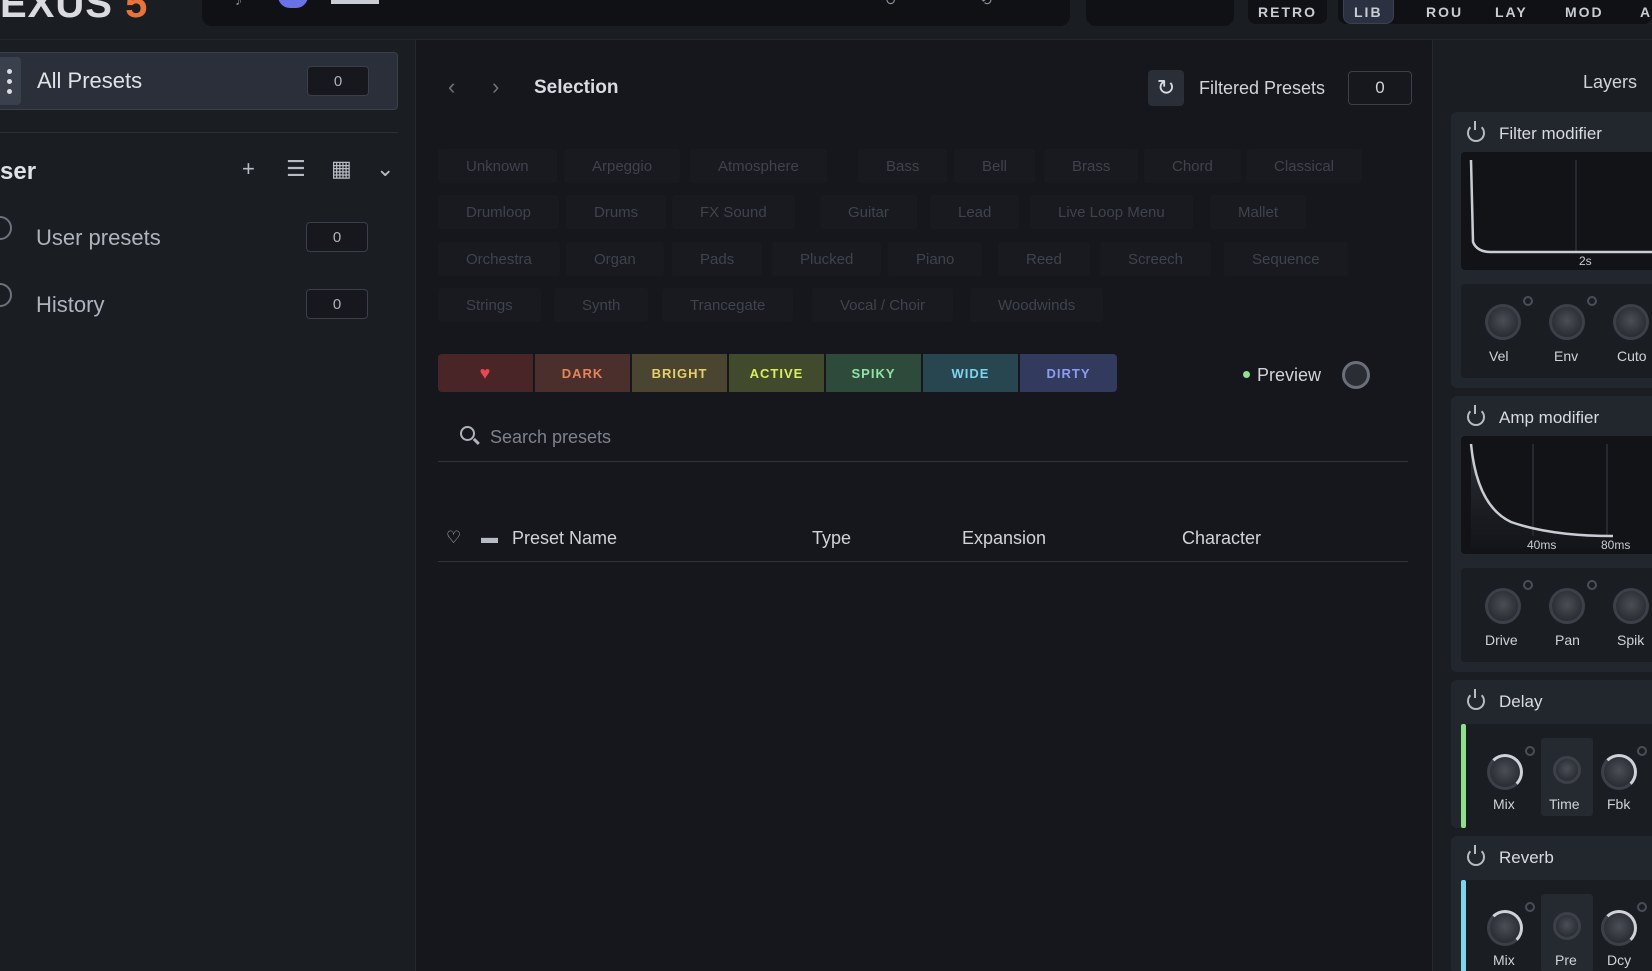 Image resolution: width=1652 pixels, height=971 pixels. What do you see at coordinates (975, 212) in the screenshot?
I see `tag-lead: Lead` at bounding box center [975, 212].